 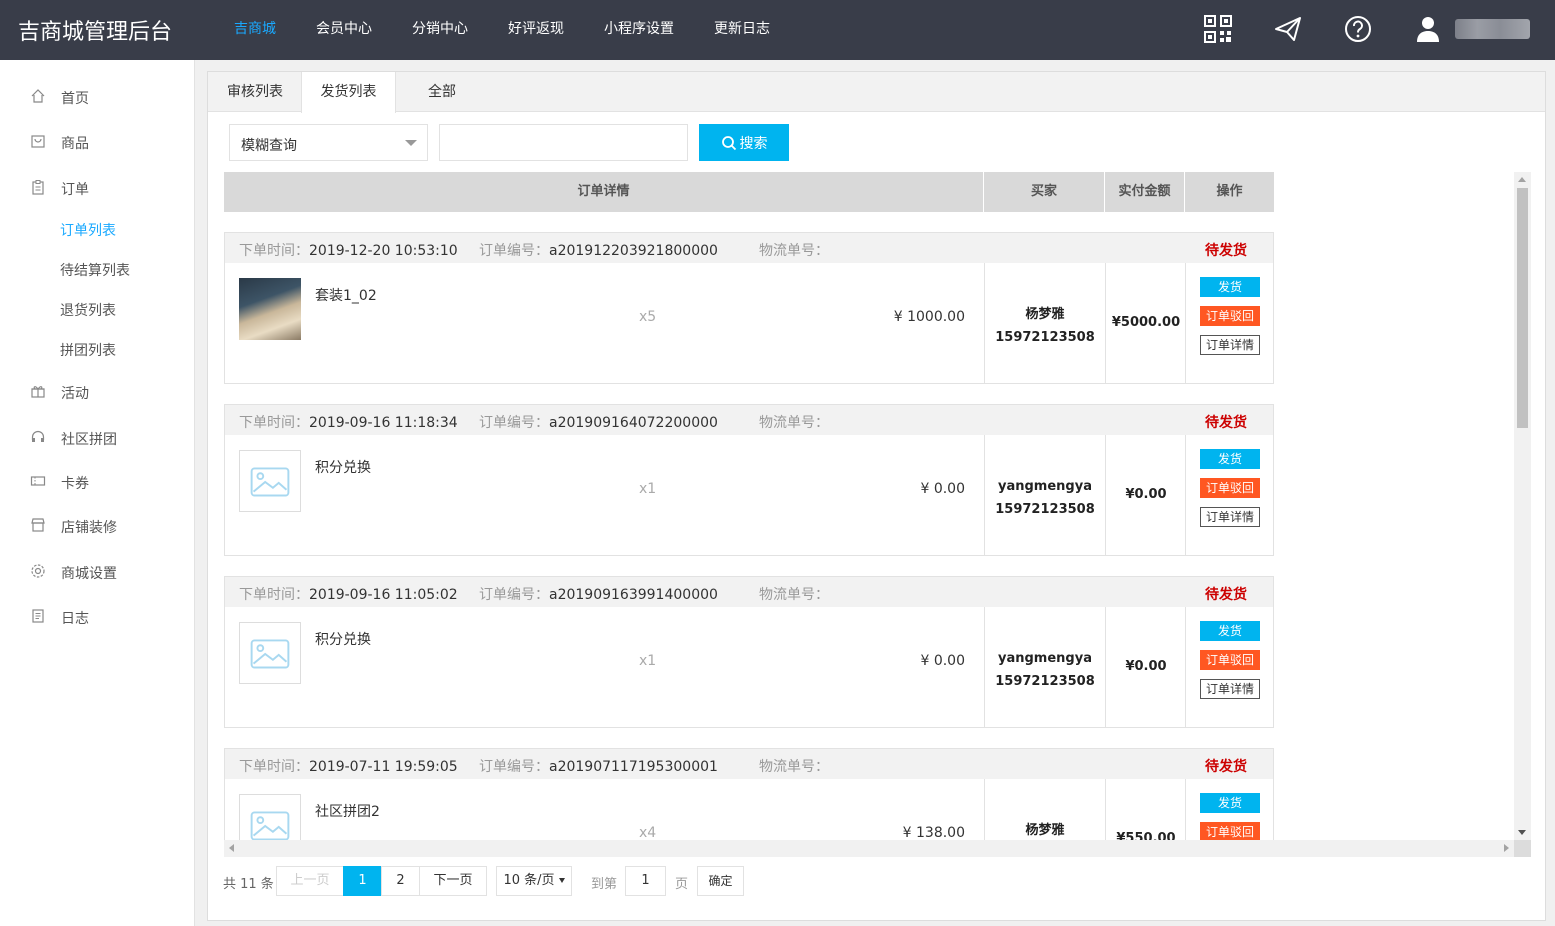 I want to click on order-time-label: 下单时间：, so click(x=274, y=423).